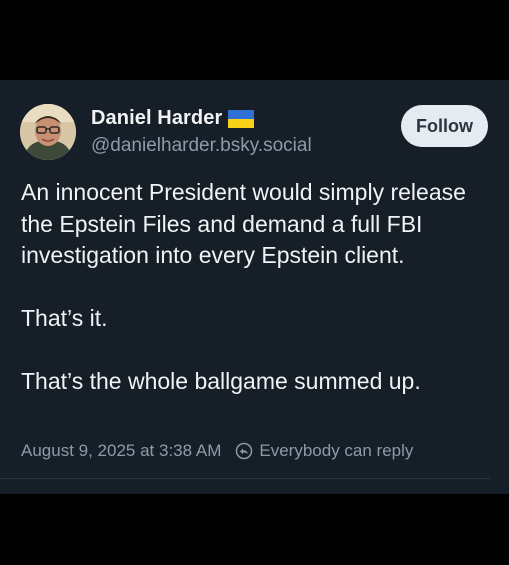  Describe the element at coordinates (245, 478) in the screenshot. I see `divider` at that location.